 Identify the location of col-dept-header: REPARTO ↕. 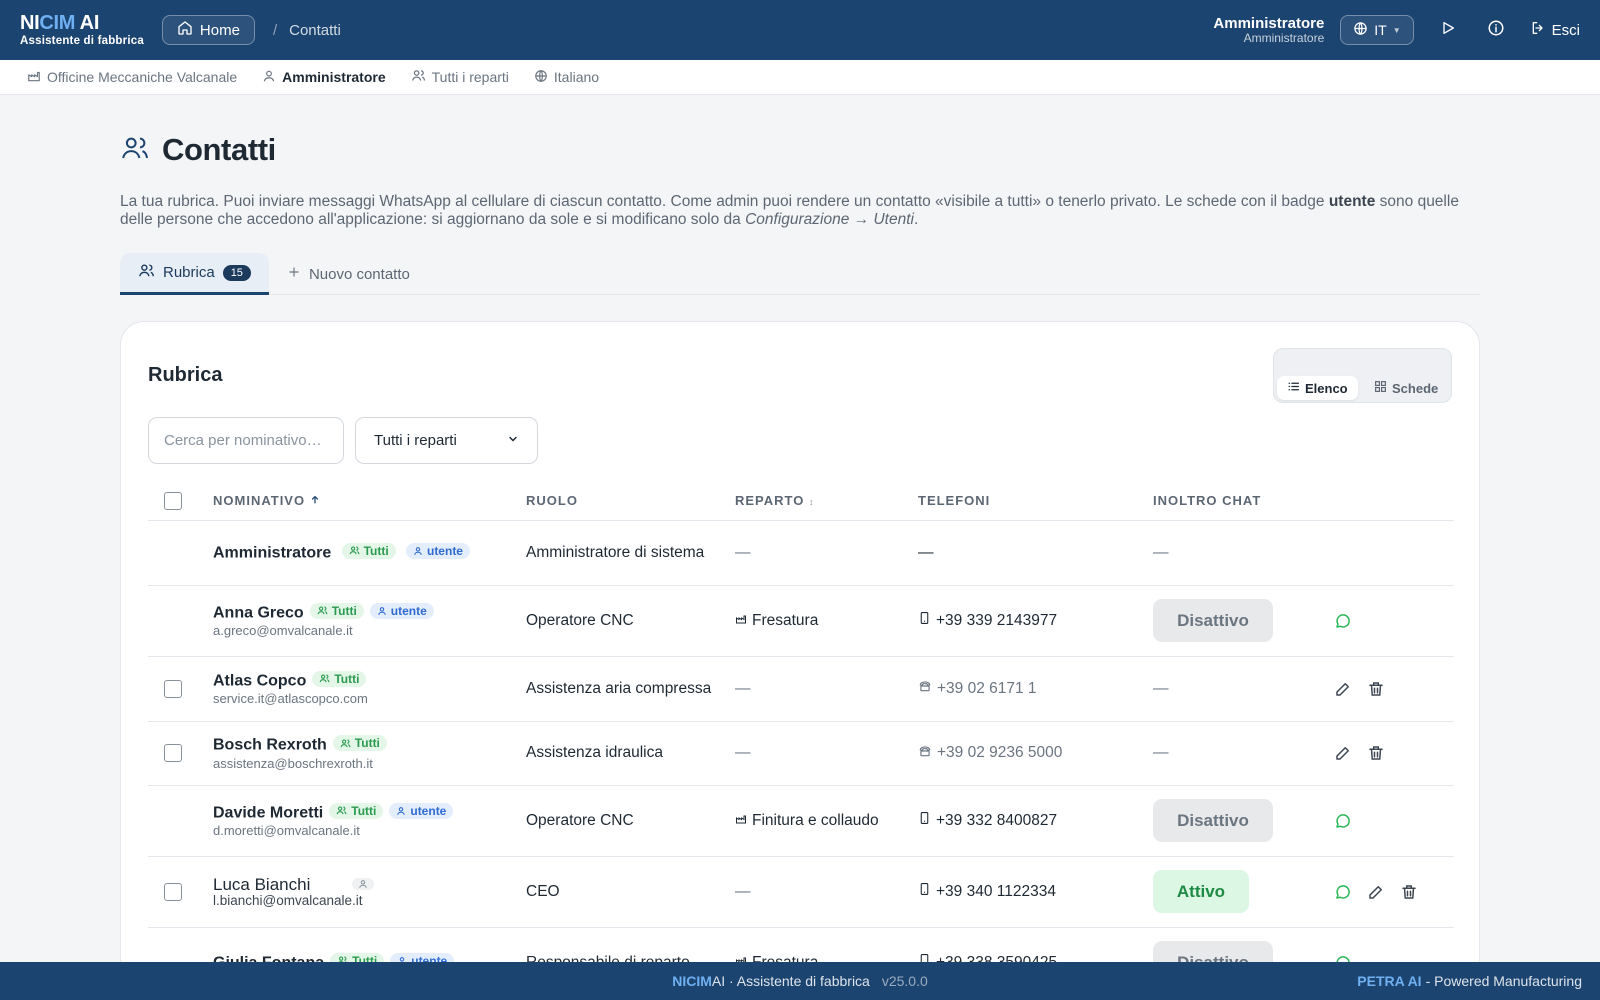
(826, 501).